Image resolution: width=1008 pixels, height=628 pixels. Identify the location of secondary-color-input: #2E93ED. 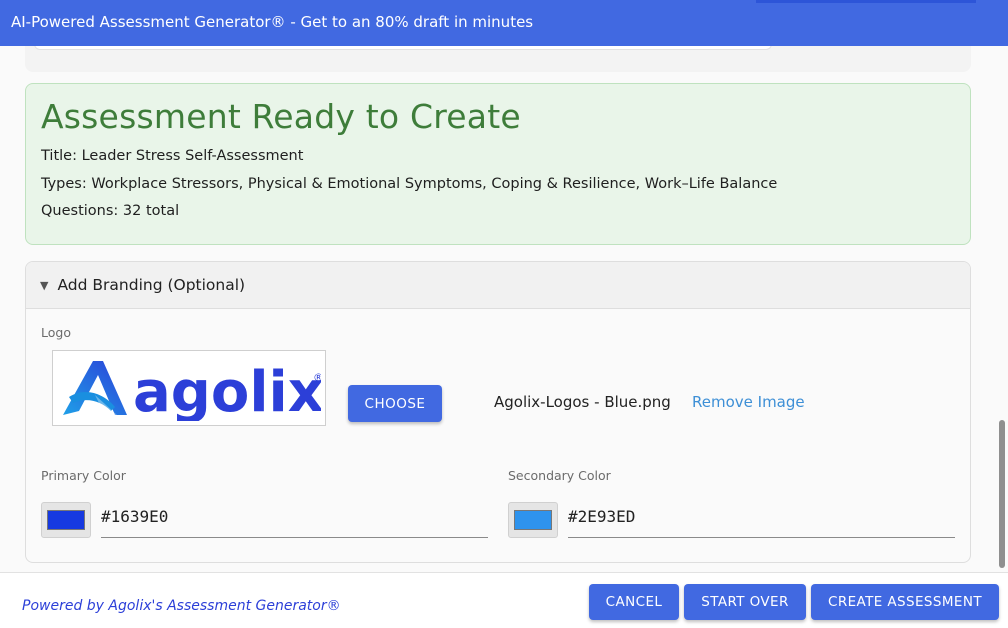
(761, 519).